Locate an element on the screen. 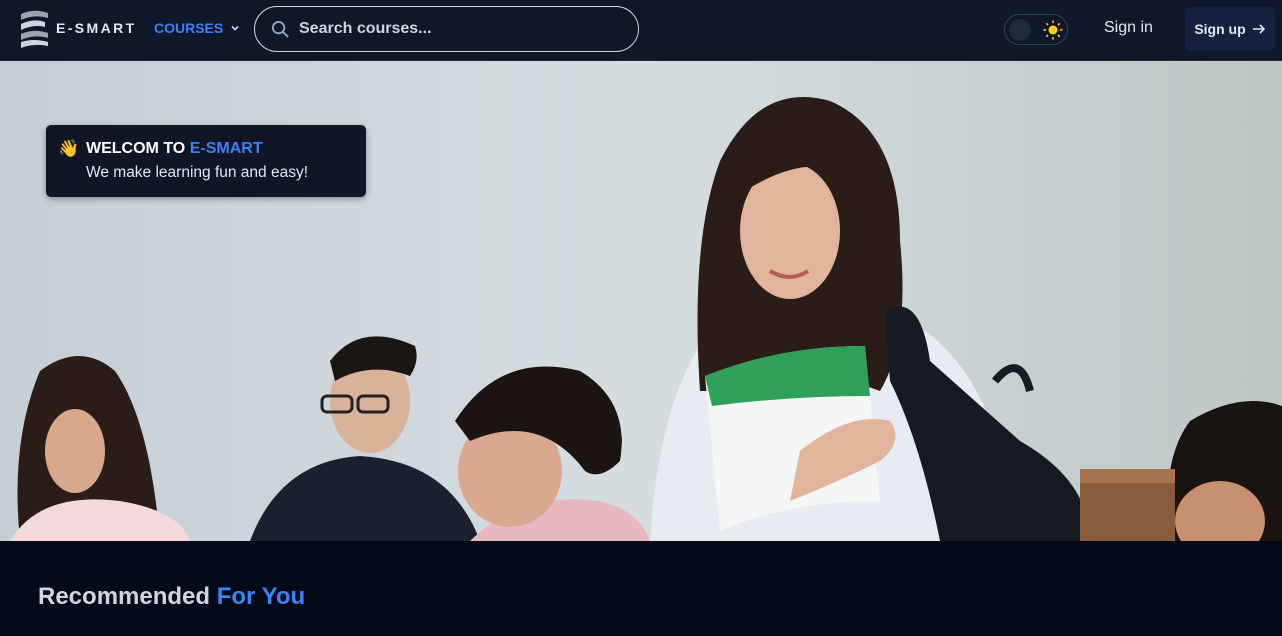 The image size is (1282, 636). waving-hand-icon: 👋 is located at coordinates (69, 148).